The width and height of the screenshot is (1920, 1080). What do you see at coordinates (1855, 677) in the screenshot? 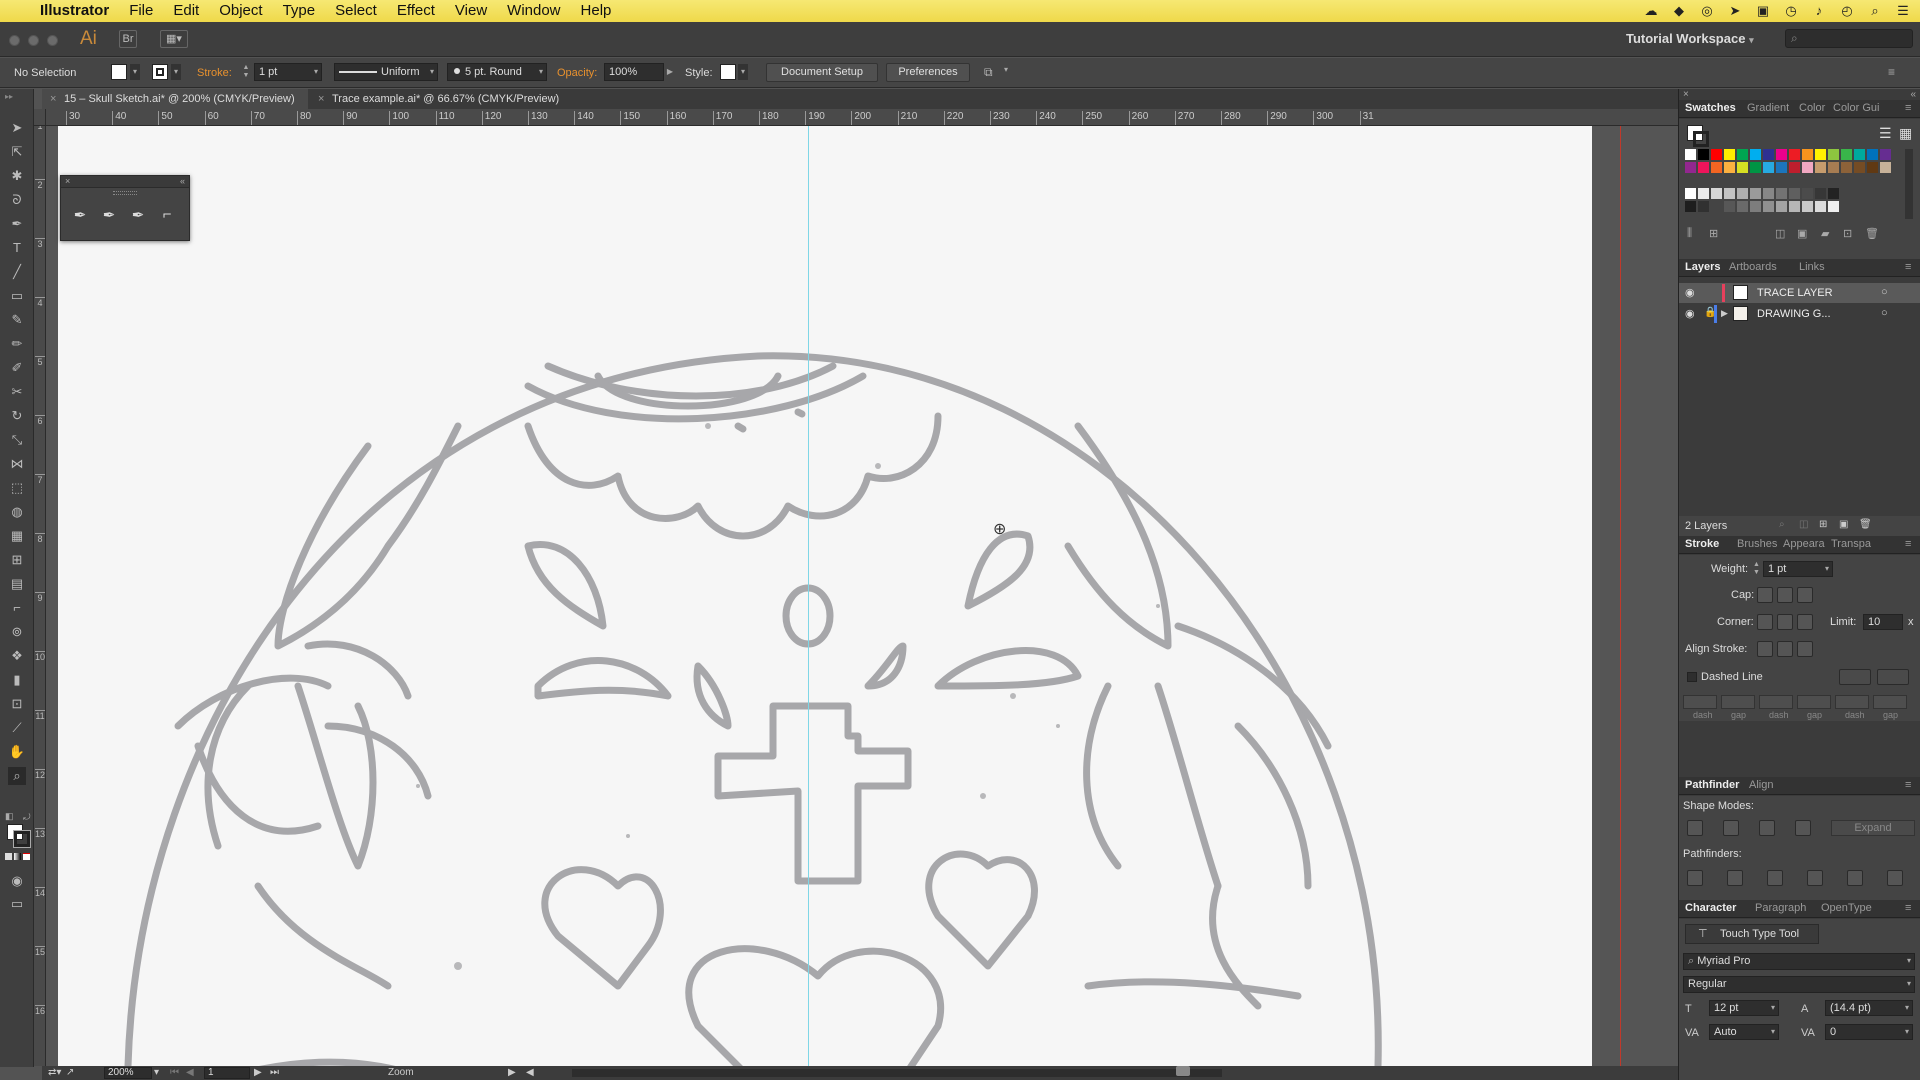
I see `preserve-dash-icon` at bounding box center [1855, 677].